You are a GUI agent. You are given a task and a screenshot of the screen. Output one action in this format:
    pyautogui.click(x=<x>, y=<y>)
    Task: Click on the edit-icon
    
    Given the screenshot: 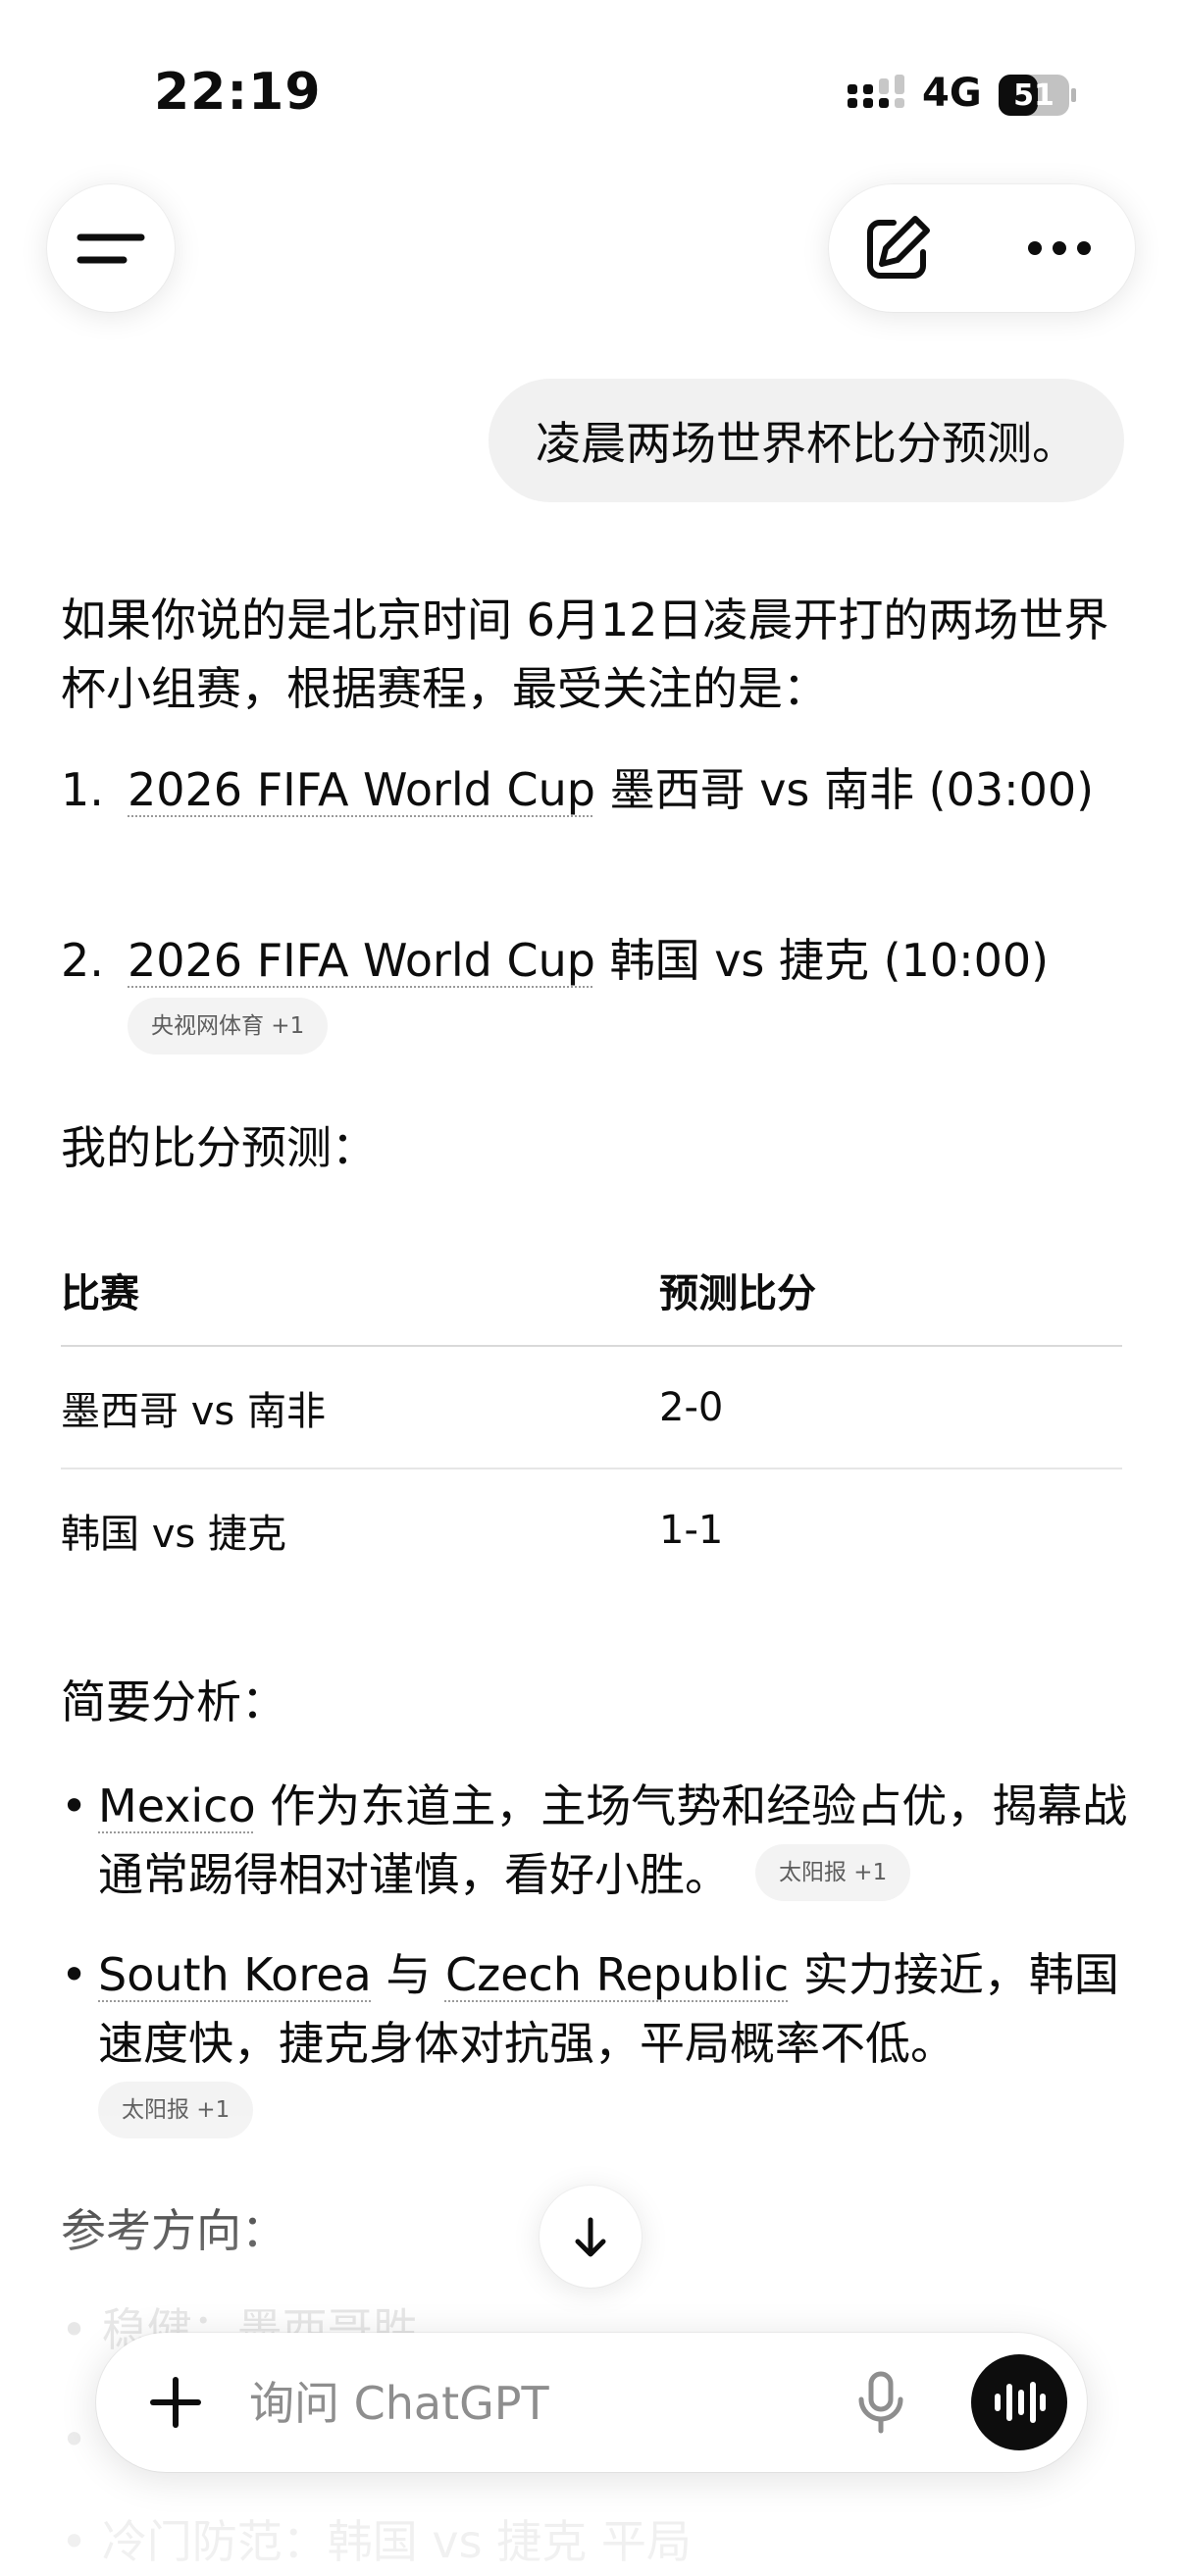 What is the action you would take?
    pyautogui.click(x=899, y=247)
    